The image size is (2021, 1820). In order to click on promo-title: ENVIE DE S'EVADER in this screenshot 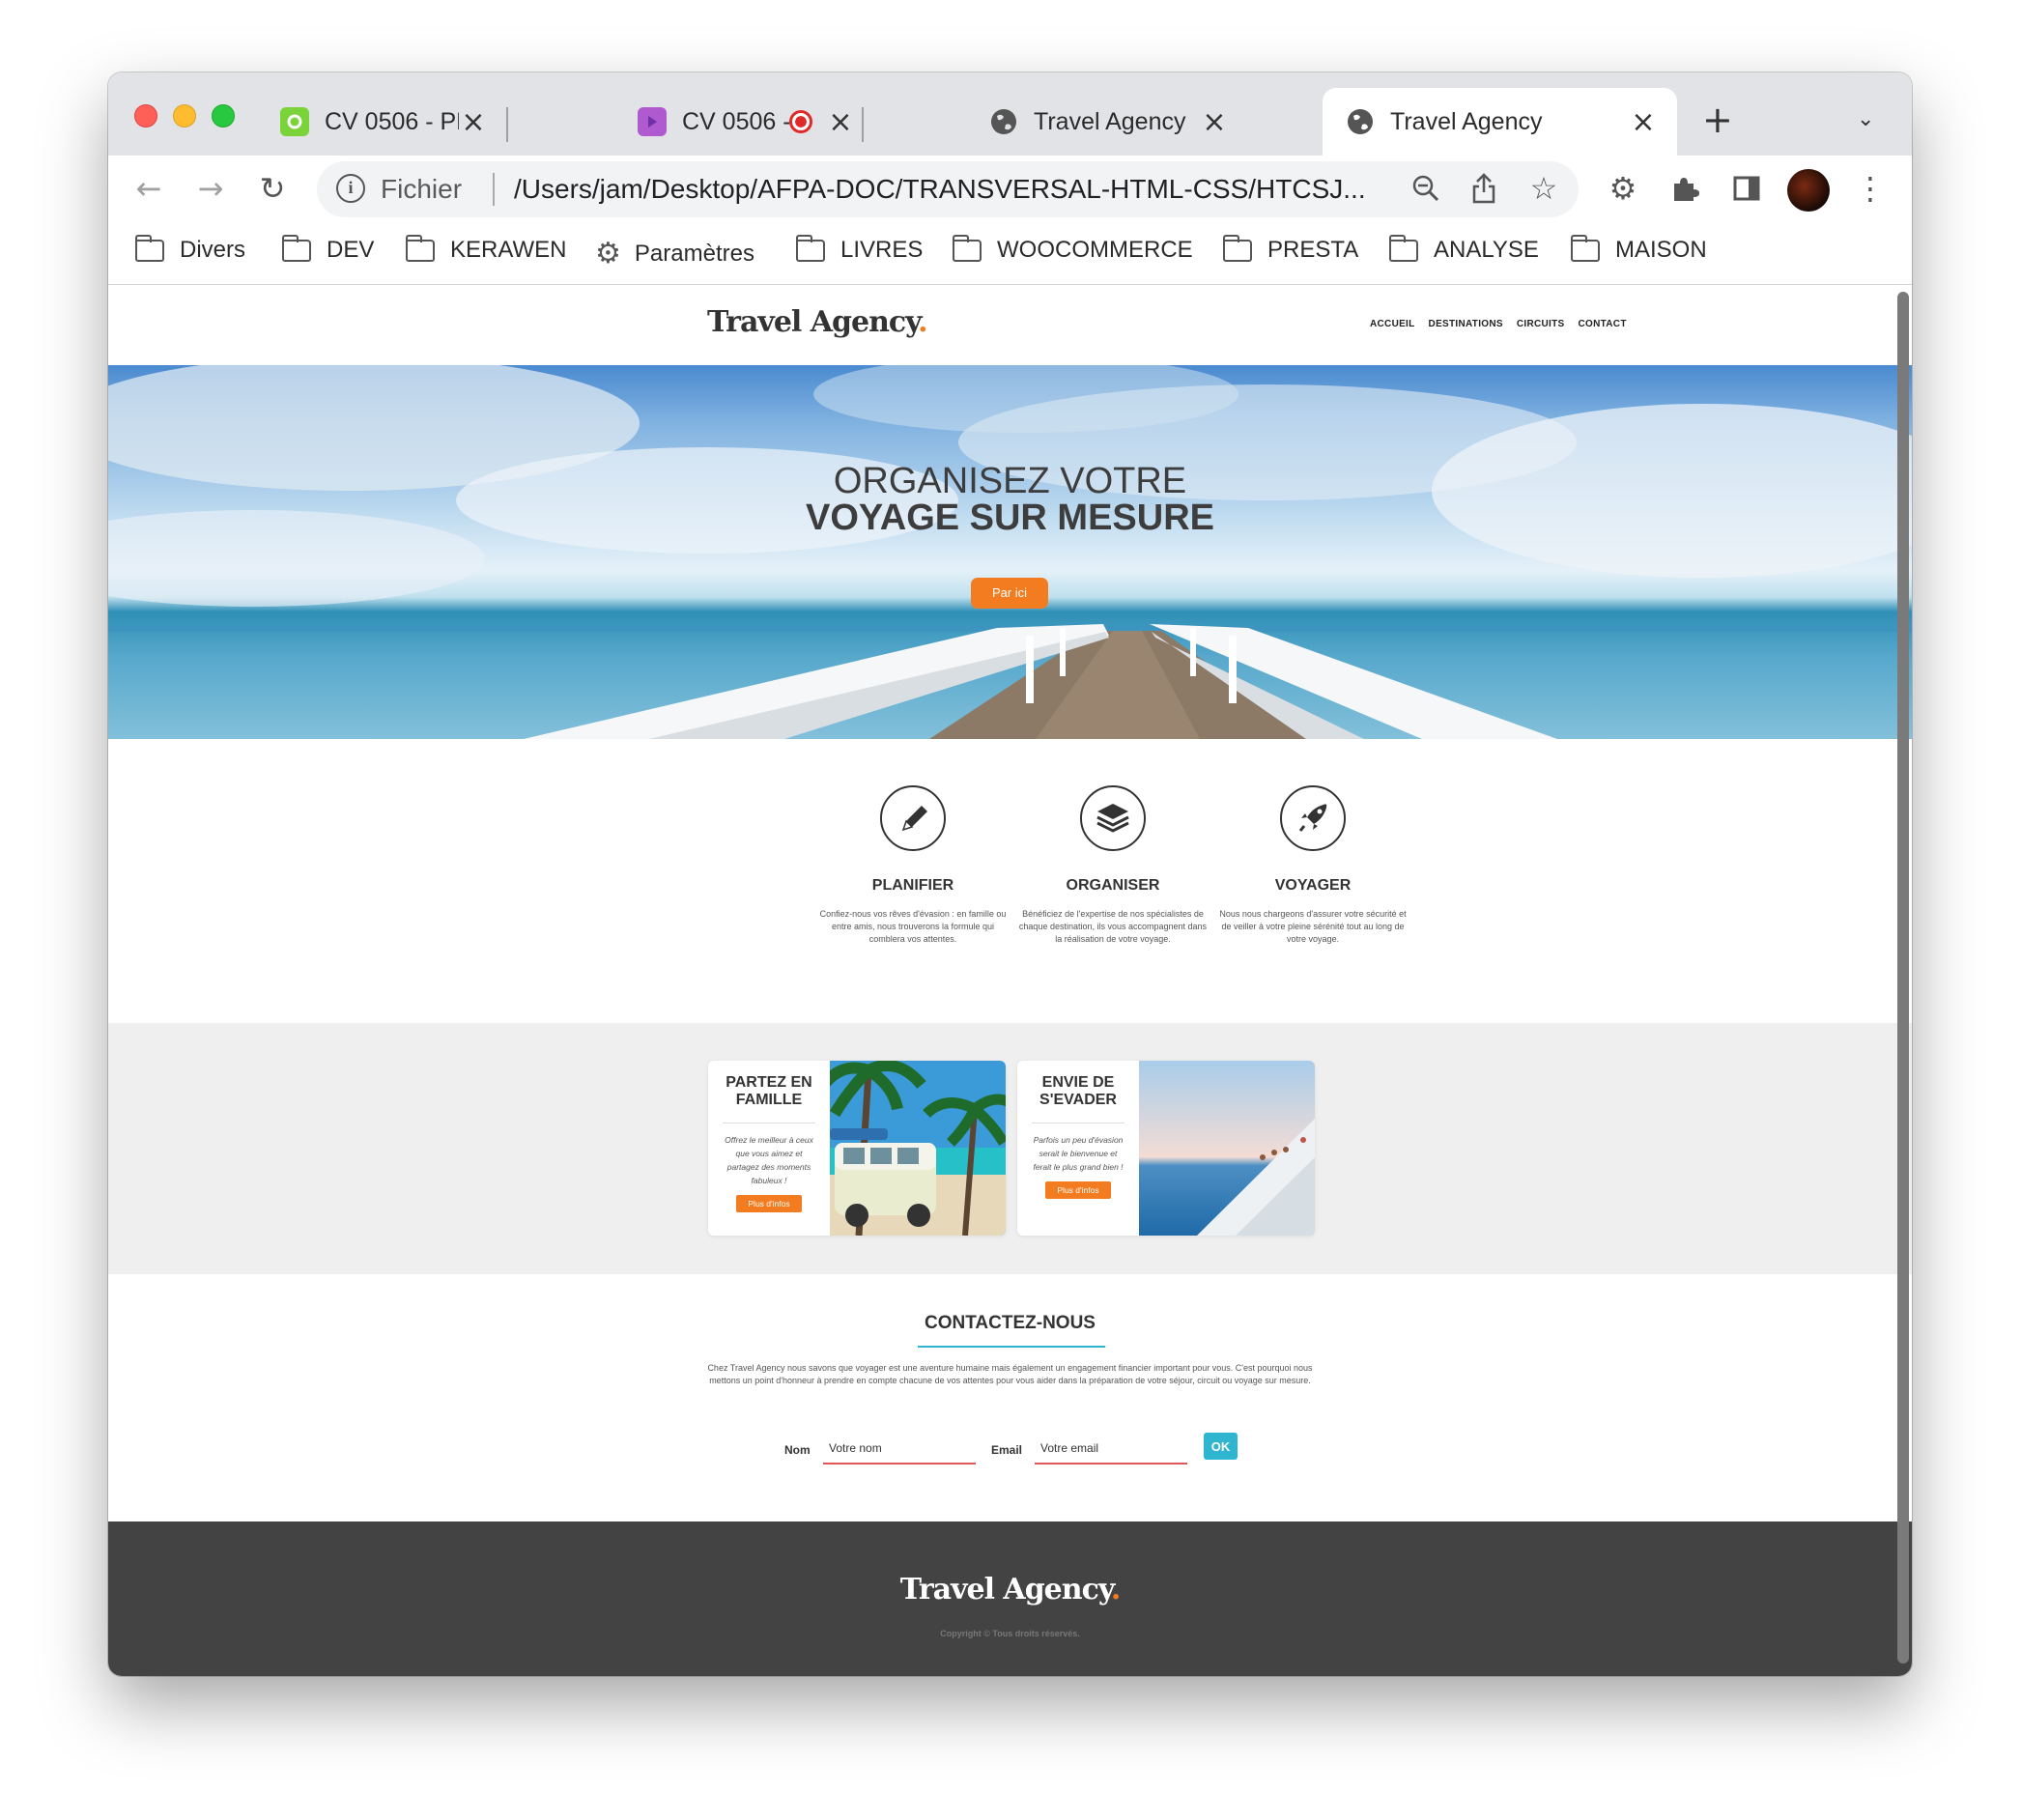, I will do `click(1078, 1091)`.